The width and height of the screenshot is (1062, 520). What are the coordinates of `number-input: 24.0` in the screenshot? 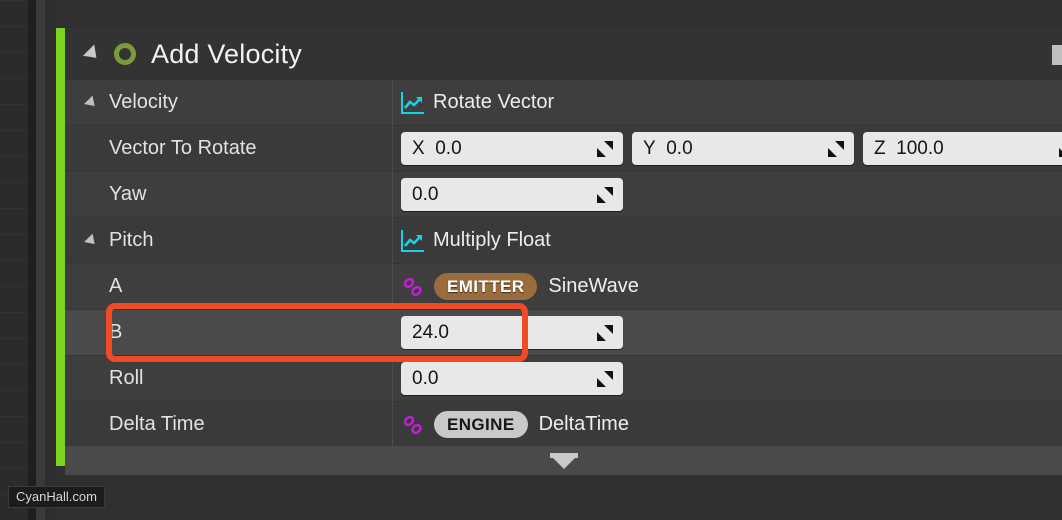 It's located at (512, 332).